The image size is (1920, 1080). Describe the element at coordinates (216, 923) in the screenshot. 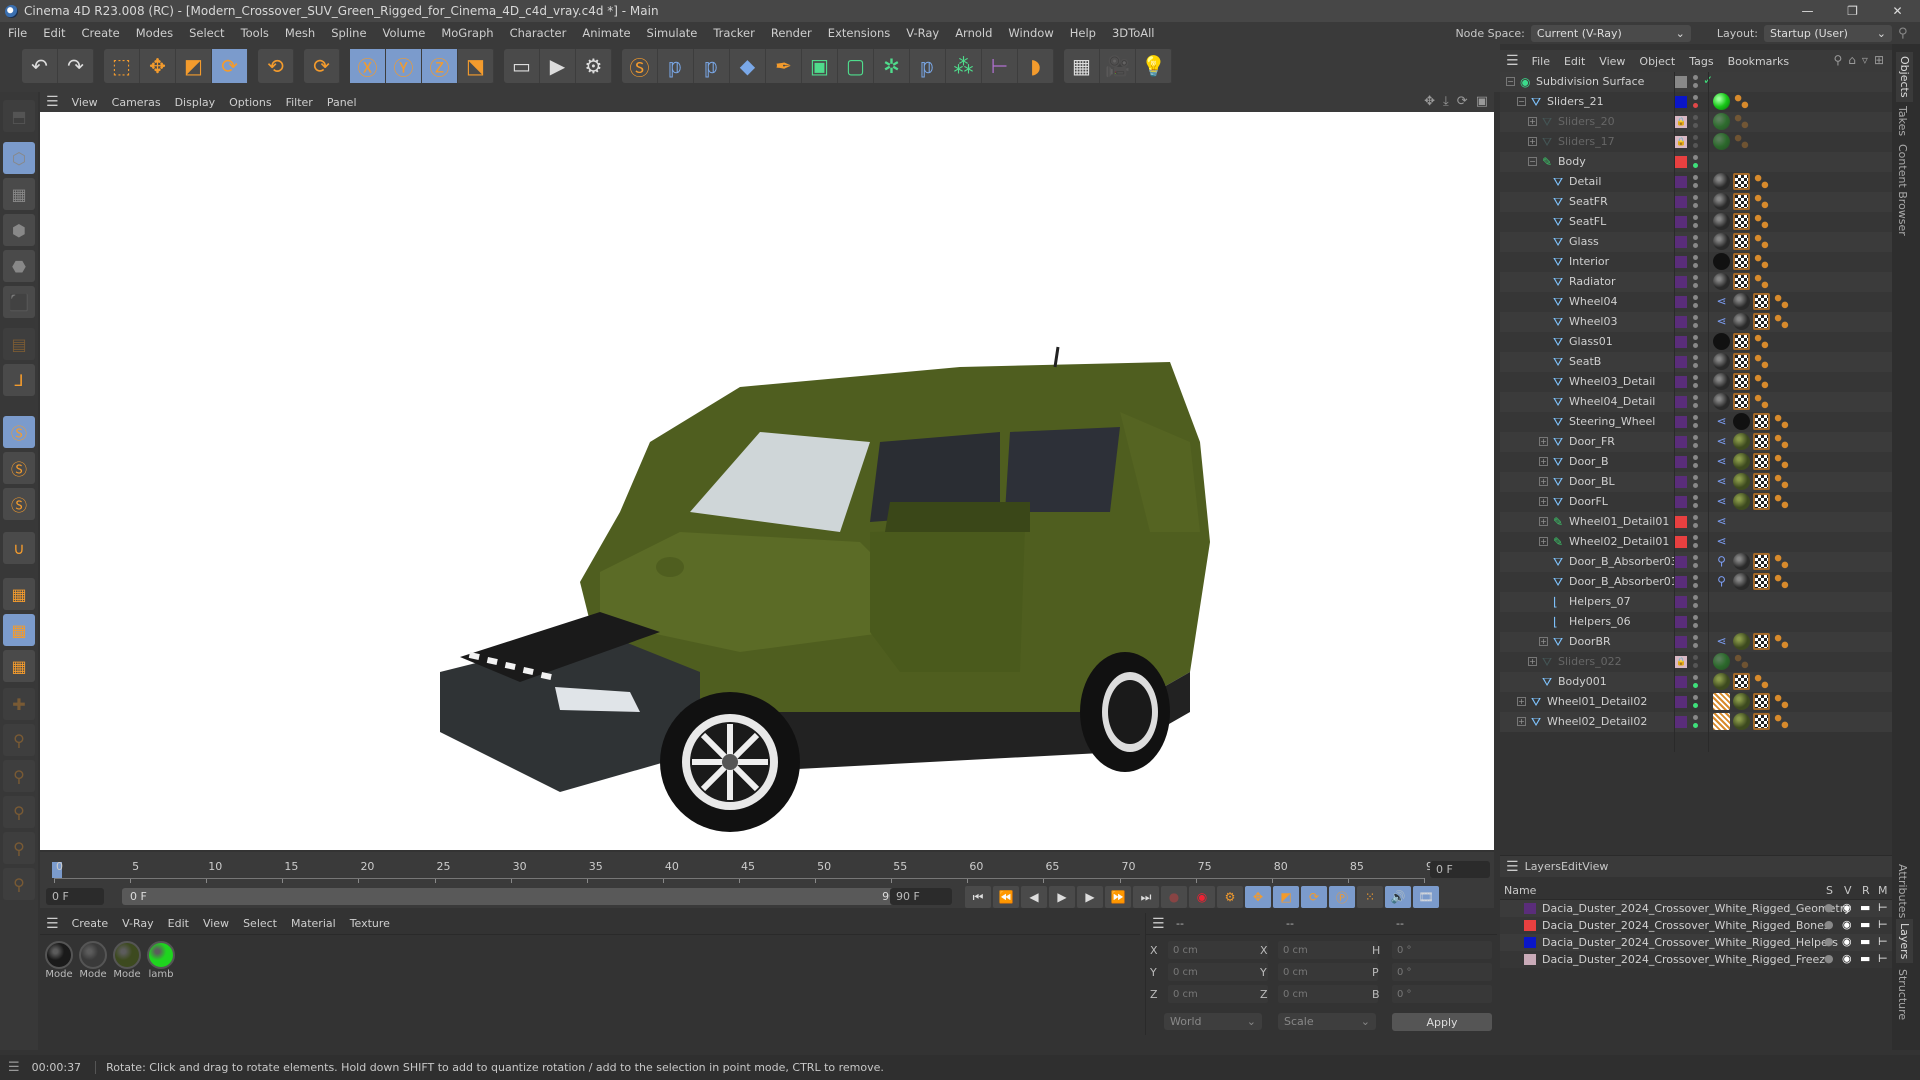

I see `material-menu-view: View` at that location.